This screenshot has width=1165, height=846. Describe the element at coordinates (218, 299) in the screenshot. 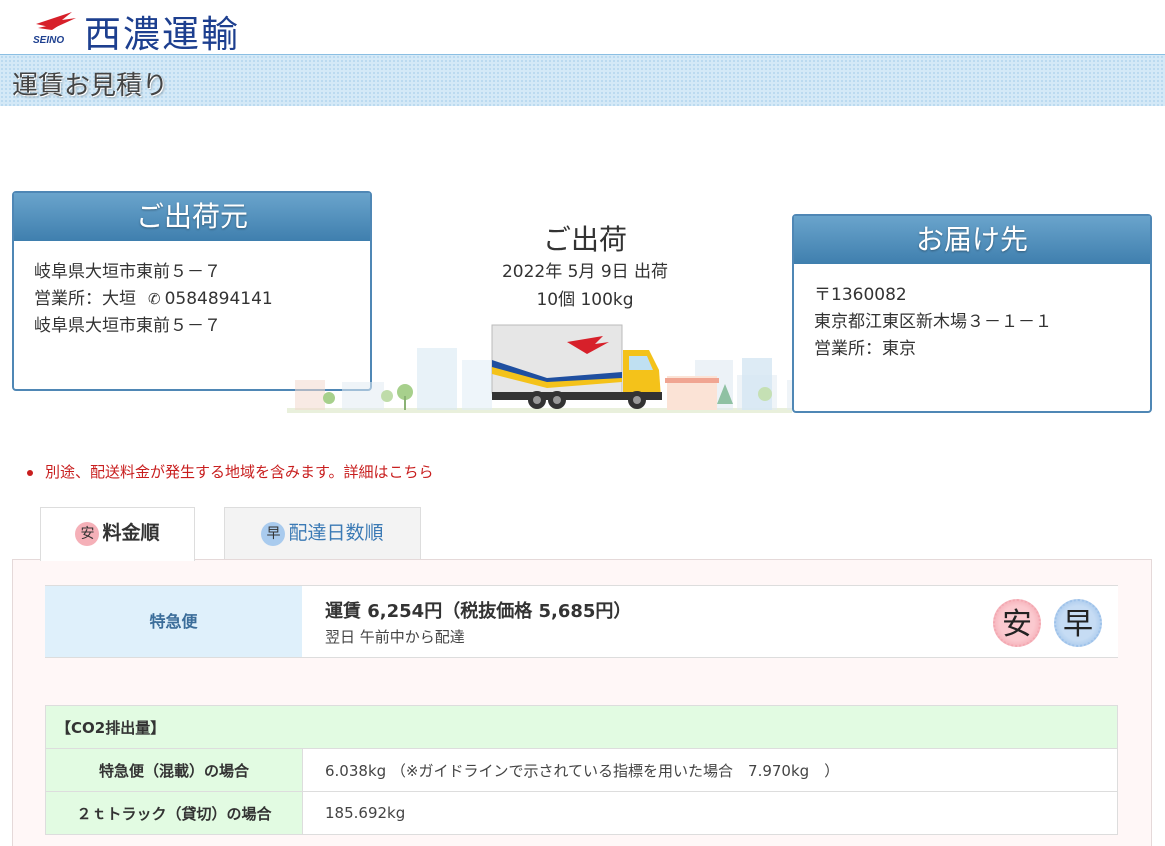

I see `origin-phone: 0584894141` at that location.